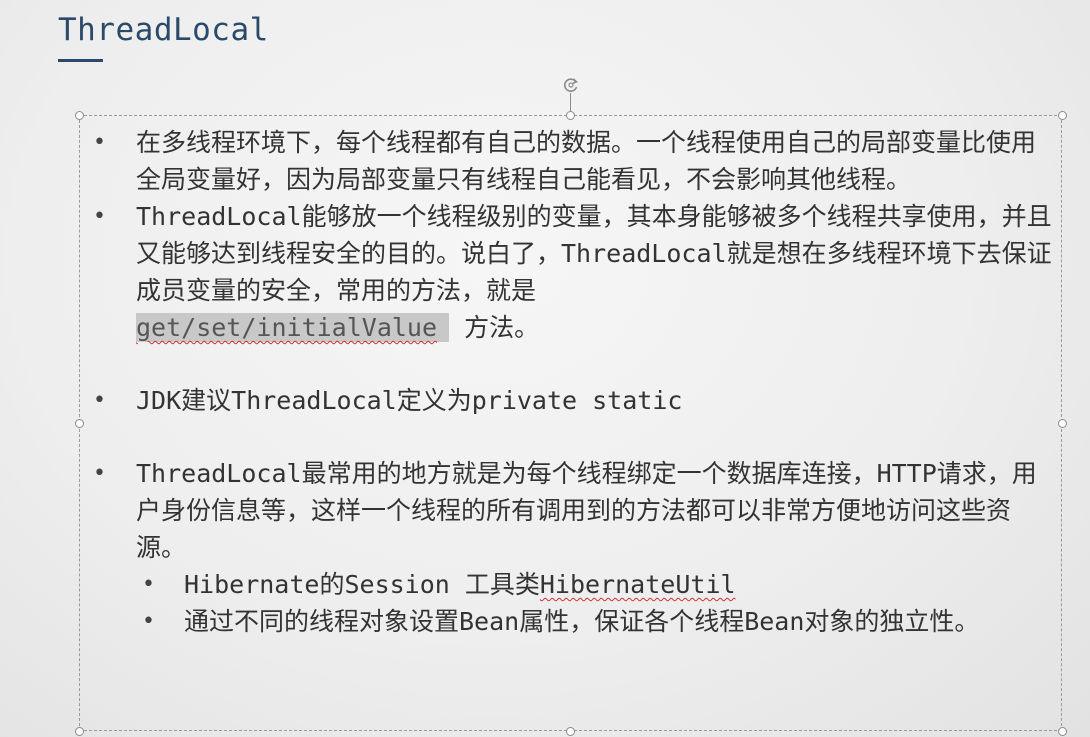 This screenshot has width=1090, height=737. I want to click on rotate-handle-icon, so click(571, 85).